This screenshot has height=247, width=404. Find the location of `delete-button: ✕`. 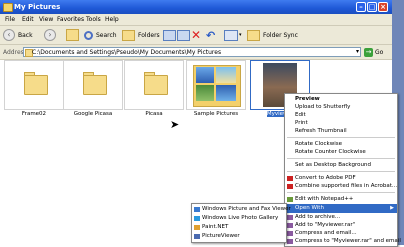

delete-button: ✕ is located at coordinates (196, 35).